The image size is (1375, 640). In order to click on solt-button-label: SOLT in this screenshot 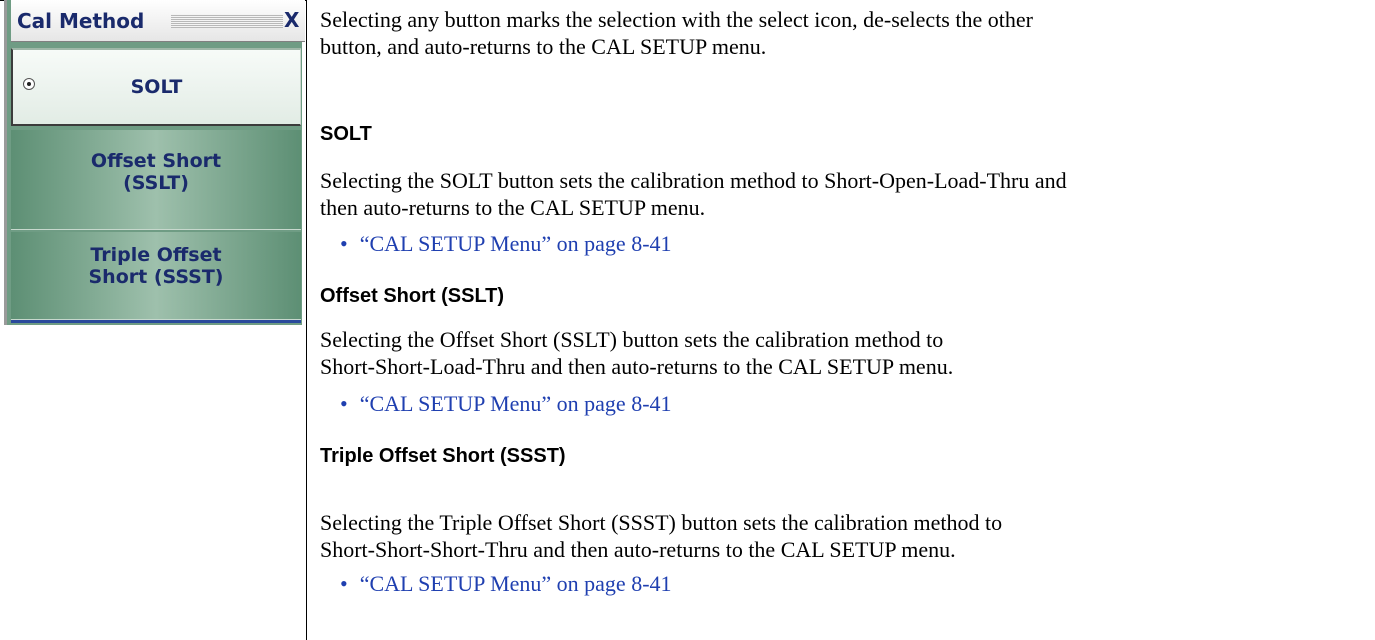, I will do `click(156, 87)`.